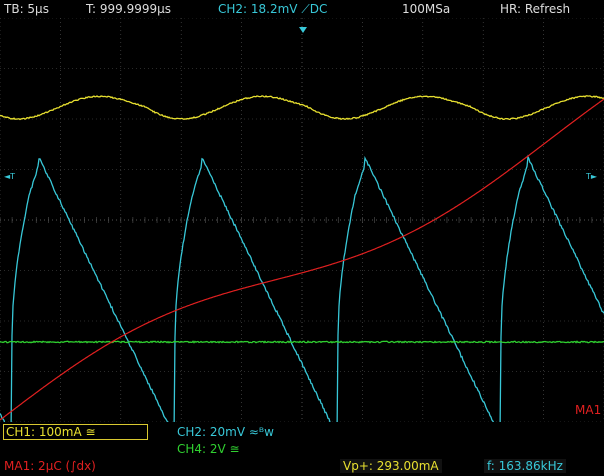 The height and width of the screenshot is (476, 604). I want to click on acquisition-mode-readout: HR: Refresh, so click(535, 9).